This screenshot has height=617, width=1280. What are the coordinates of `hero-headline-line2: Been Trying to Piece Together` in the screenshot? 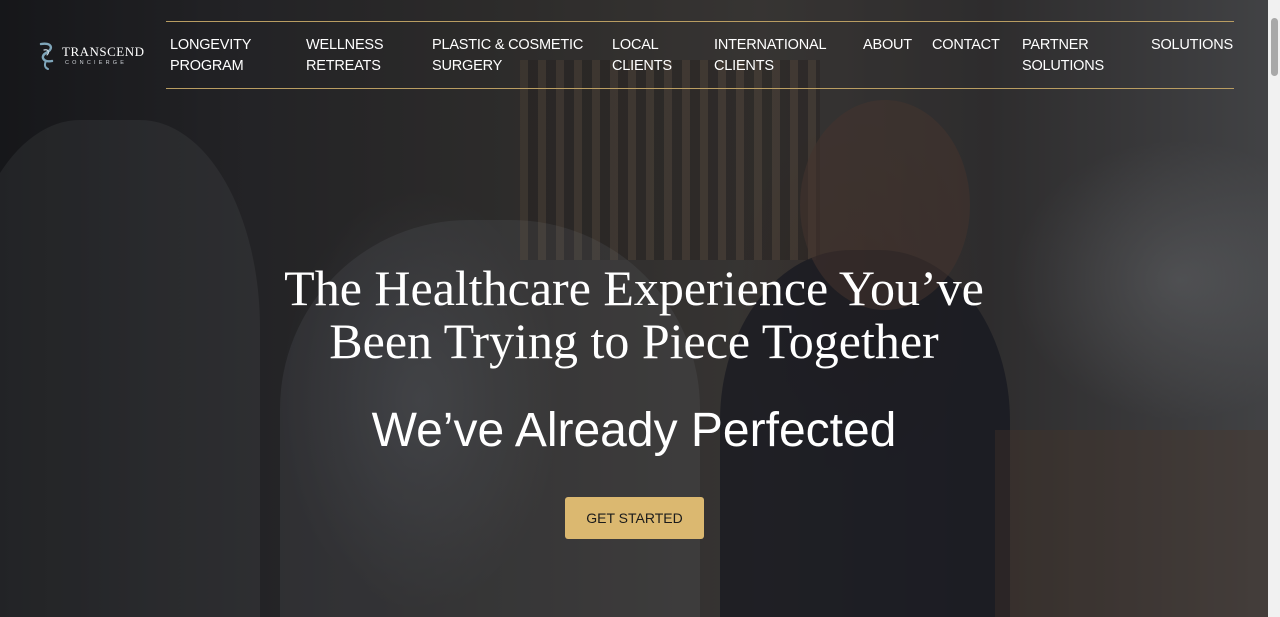 It's located at (634, 341).